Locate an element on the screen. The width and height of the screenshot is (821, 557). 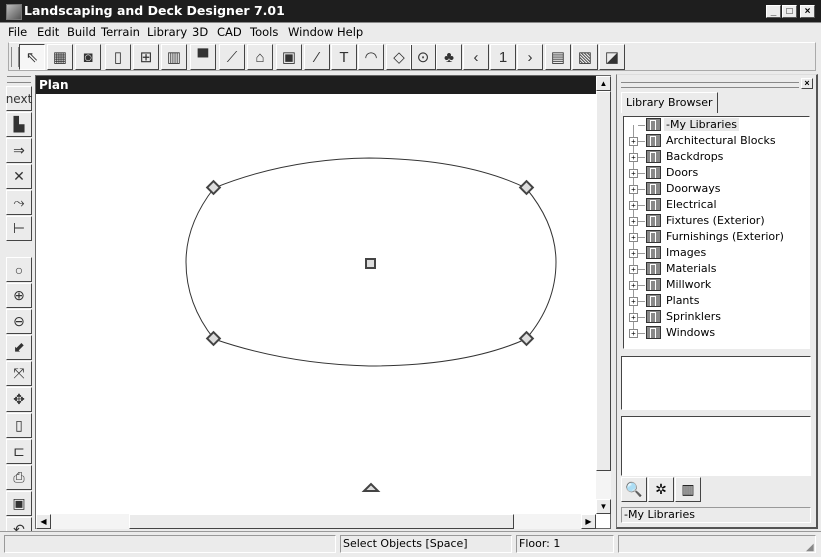
materials-list-button: ▧ is located at coordinates (585, 57).